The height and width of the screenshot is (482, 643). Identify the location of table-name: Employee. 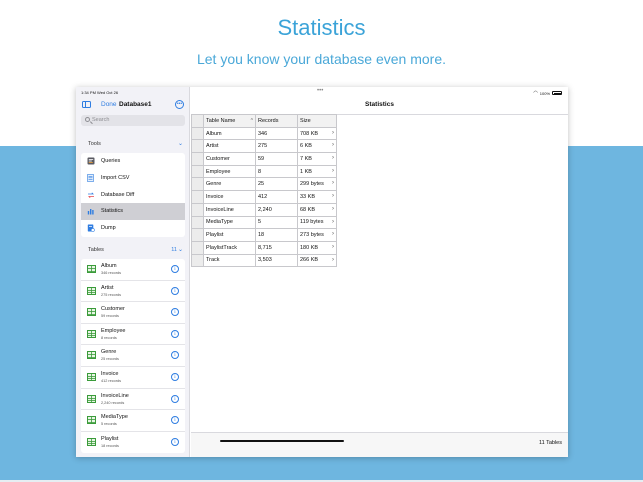
(113, 330).